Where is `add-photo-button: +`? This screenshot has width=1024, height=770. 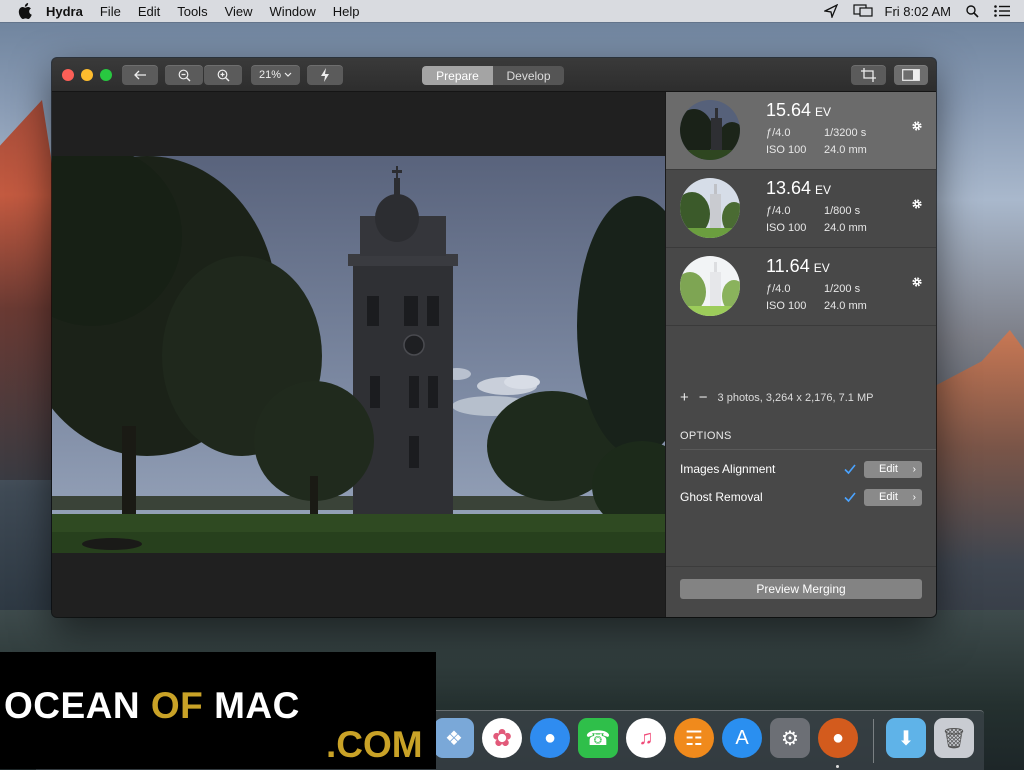
add-photo-button: + is located at coordinates (684, 397).